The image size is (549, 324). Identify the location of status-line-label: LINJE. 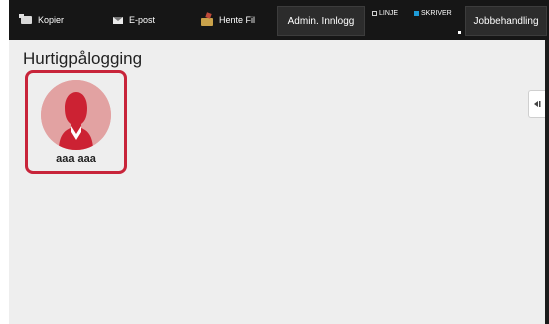
(389, 13).